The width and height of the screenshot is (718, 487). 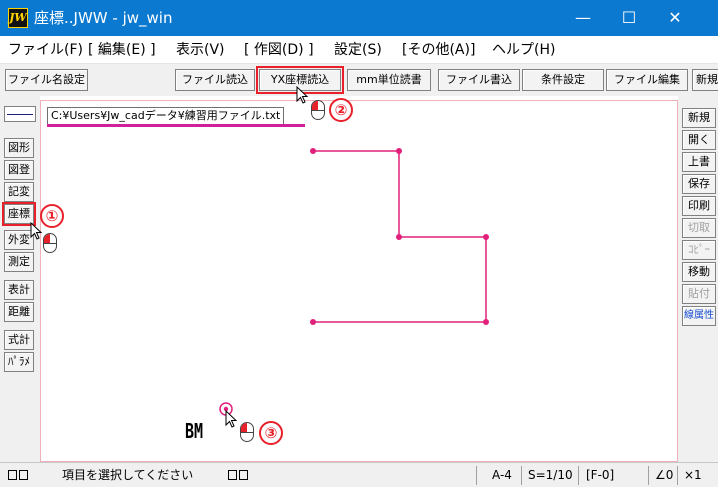 I want to click on tool-print: 印刷, so click(x=699, y=206).